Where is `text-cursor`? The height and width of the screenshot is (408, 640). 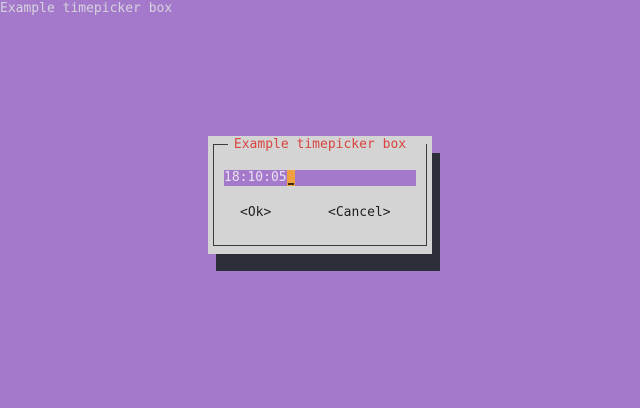 text-cursor is located at coordinates (290, 178).